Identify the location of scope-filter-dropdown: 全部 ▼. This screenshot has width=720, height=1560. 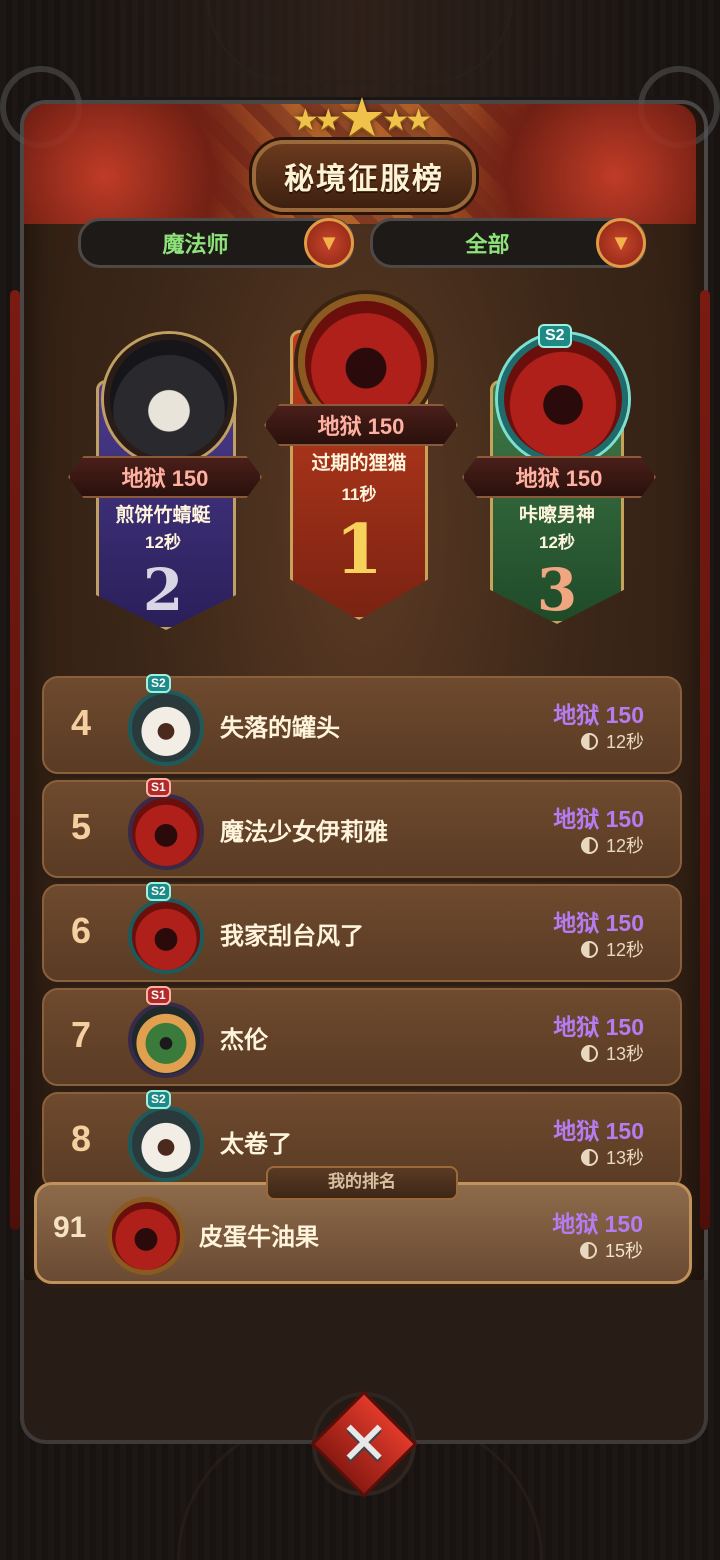
(508, 243).